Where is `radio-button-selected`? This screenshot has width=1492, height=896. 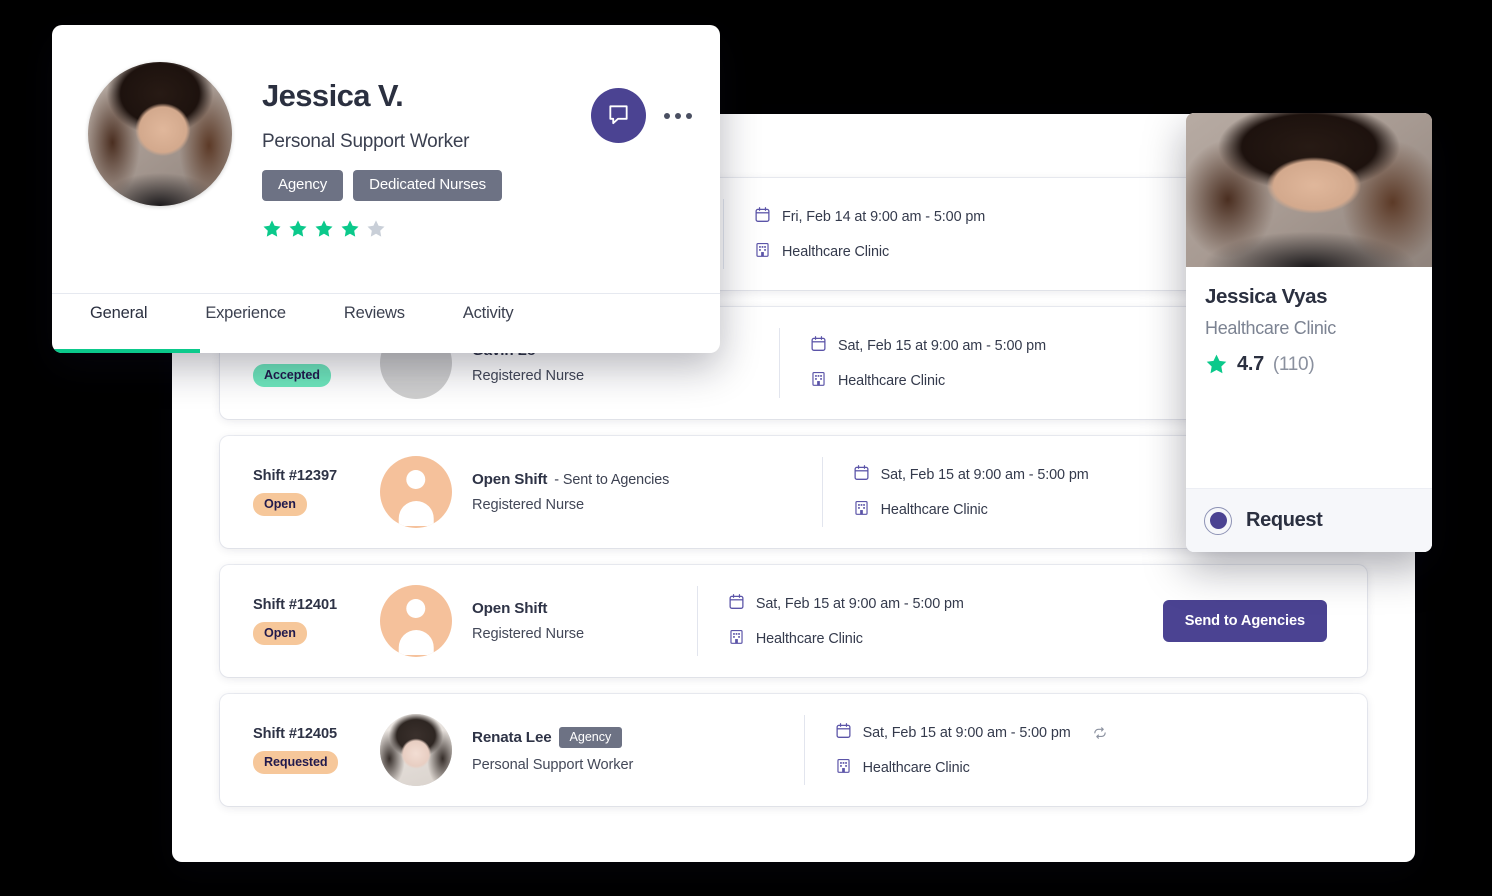
radio-button-selected is located at coordinates (1218, 520).